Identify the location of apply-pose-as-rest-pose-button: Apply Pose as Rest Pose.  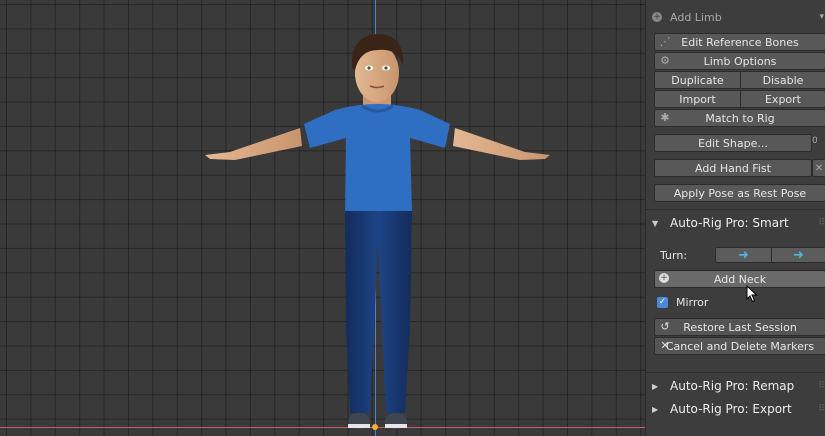
(739, 193).